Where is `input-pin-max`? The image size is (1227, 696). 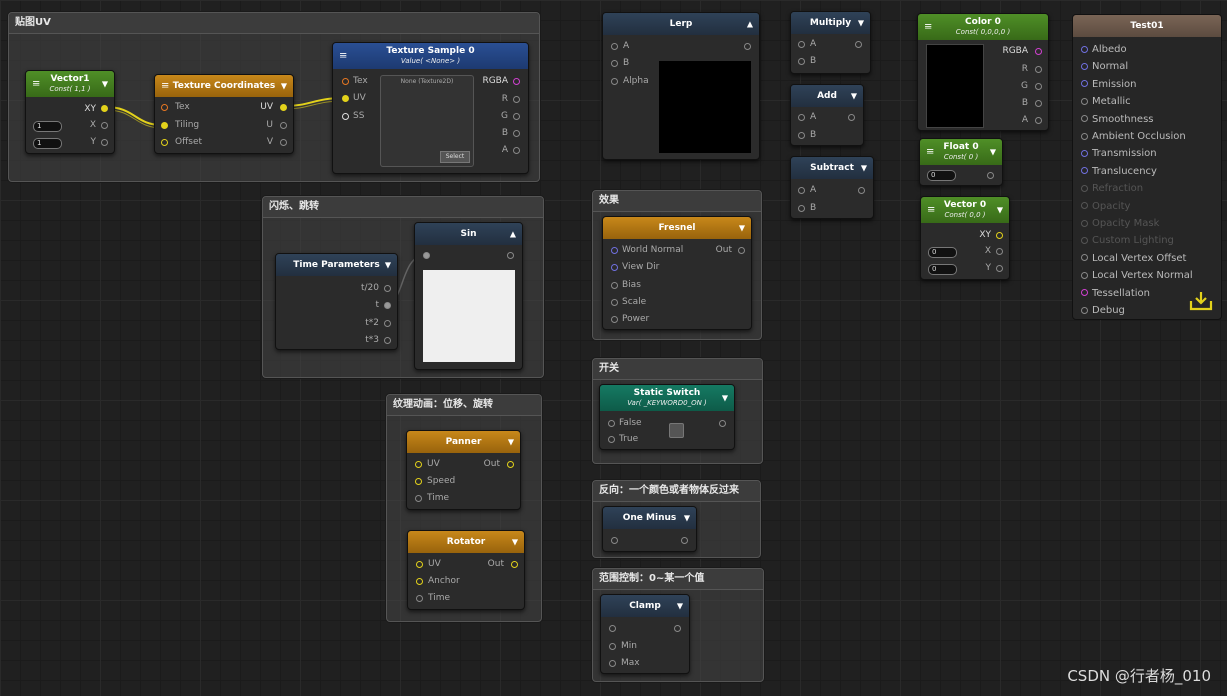 input-pin-max is located at coordinates (612, 663).